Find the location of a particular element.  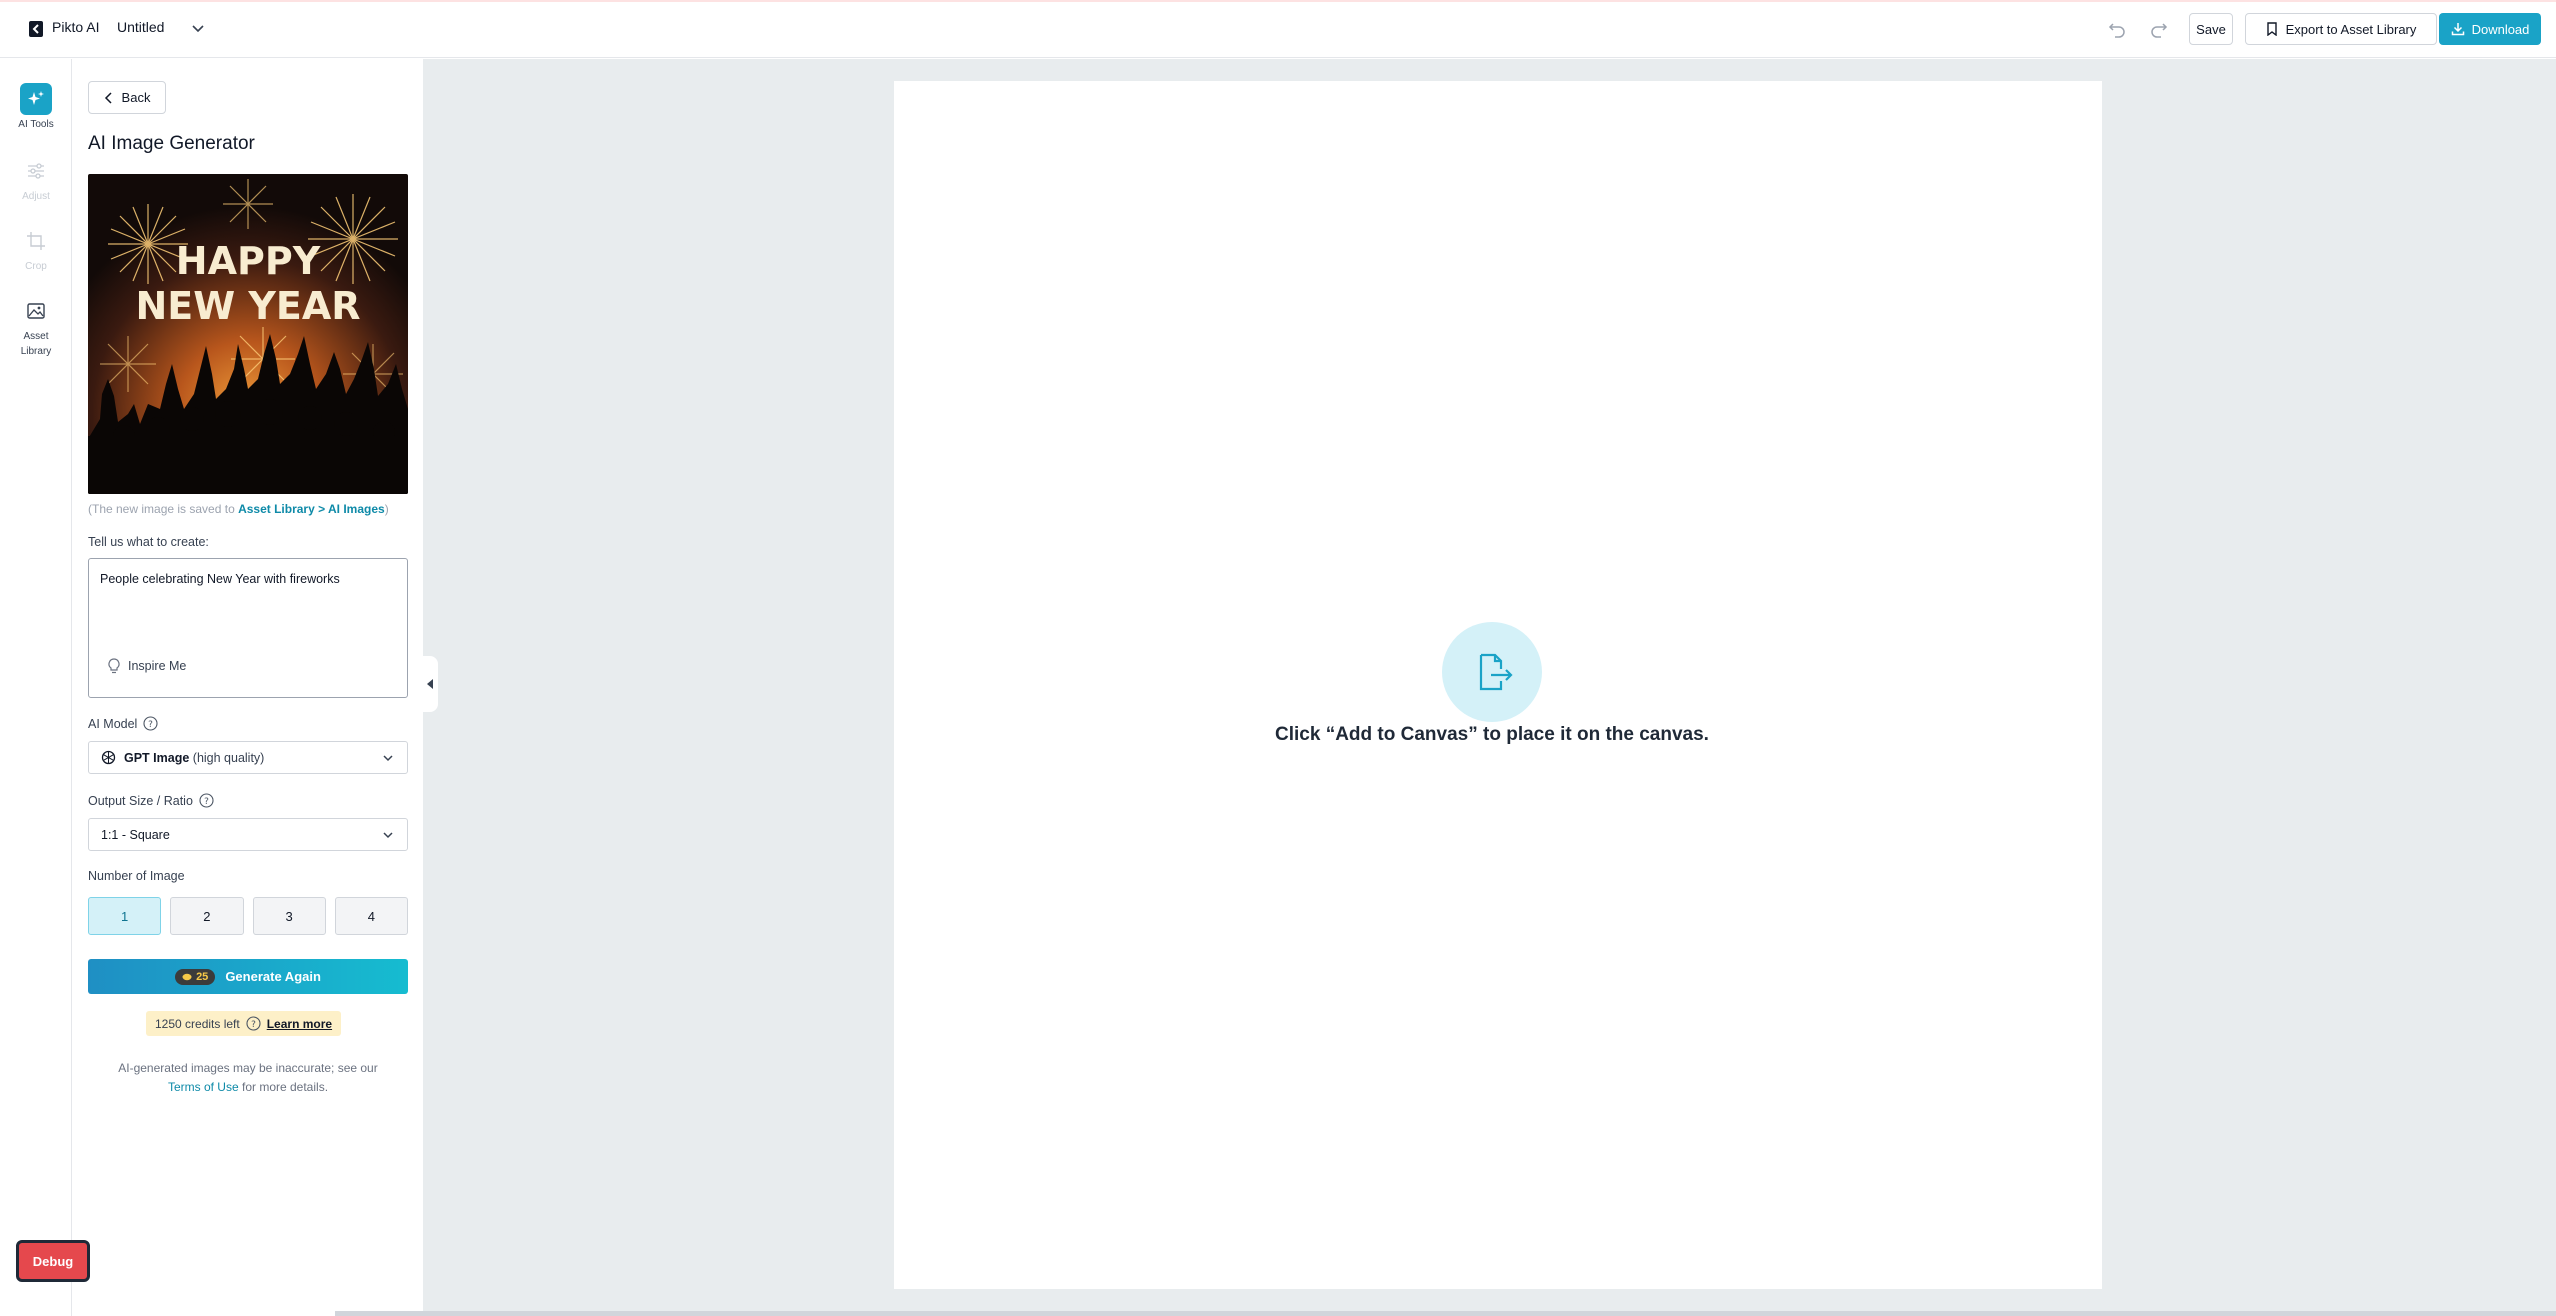

sparkle-icon is located at coordinates (36, 99).